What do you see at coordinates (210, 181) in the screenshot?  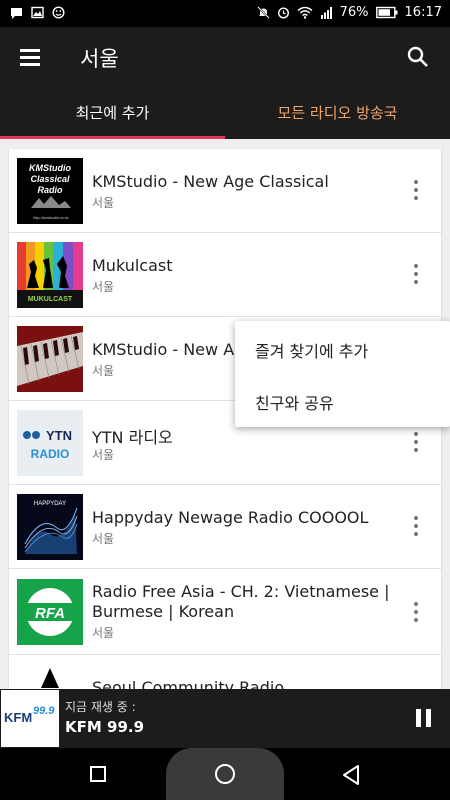 I see `station-name: KMStudio - New Age Classical` at bounding box center [210, 181].